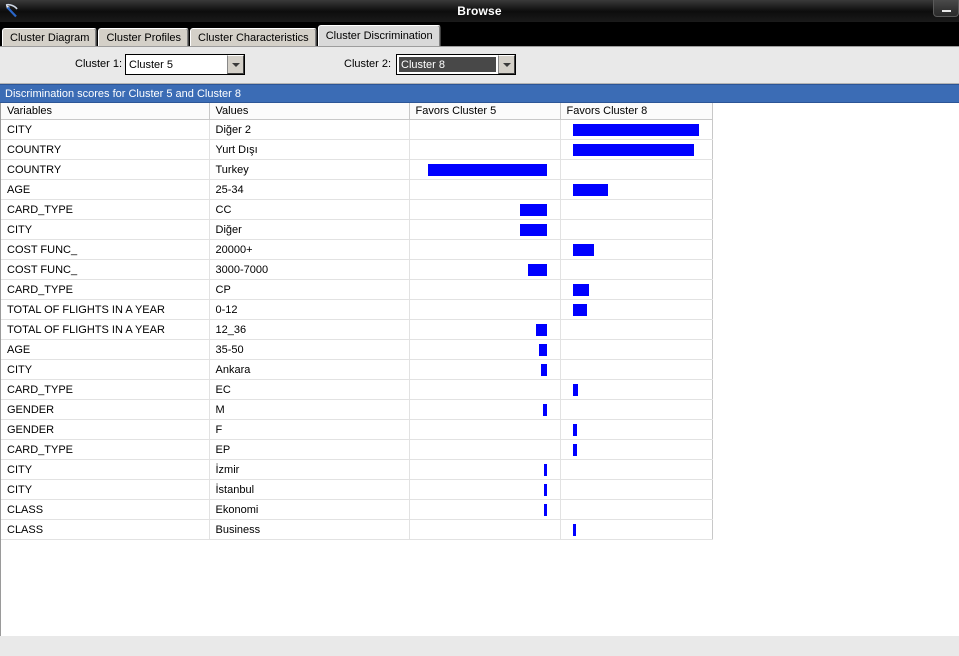  What do you see at coordinates (144, 37) in the screenshot?
I see `tab-cluster-profiles: Cluster Profiles` at bounding box center [144, 37].